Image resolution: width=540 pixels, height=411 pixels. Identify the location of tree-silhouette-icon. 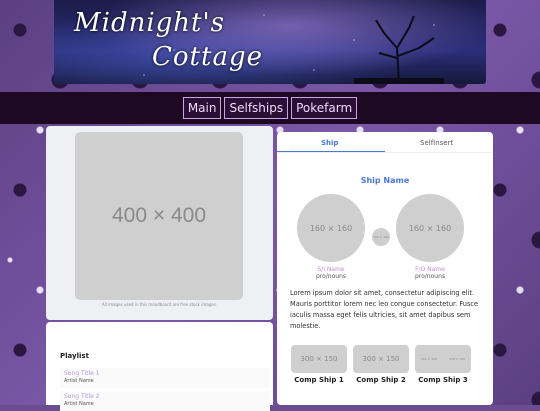
(399, 49).